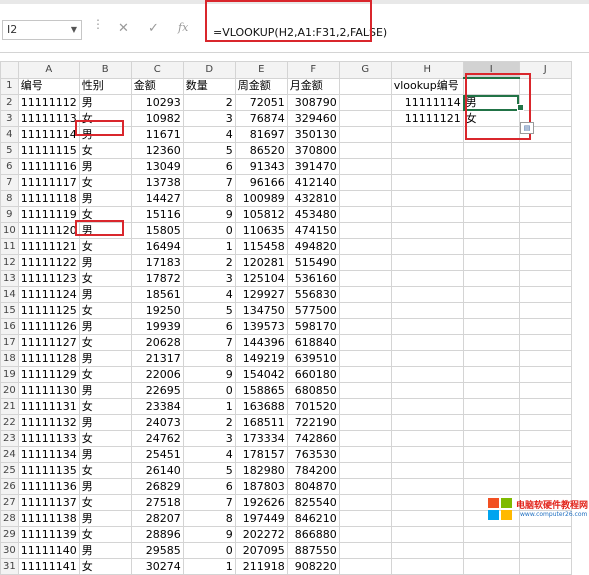 The height and width of the screenshot is (575, 589). I want to click on cell-c31: 30274, so click(157, 566).